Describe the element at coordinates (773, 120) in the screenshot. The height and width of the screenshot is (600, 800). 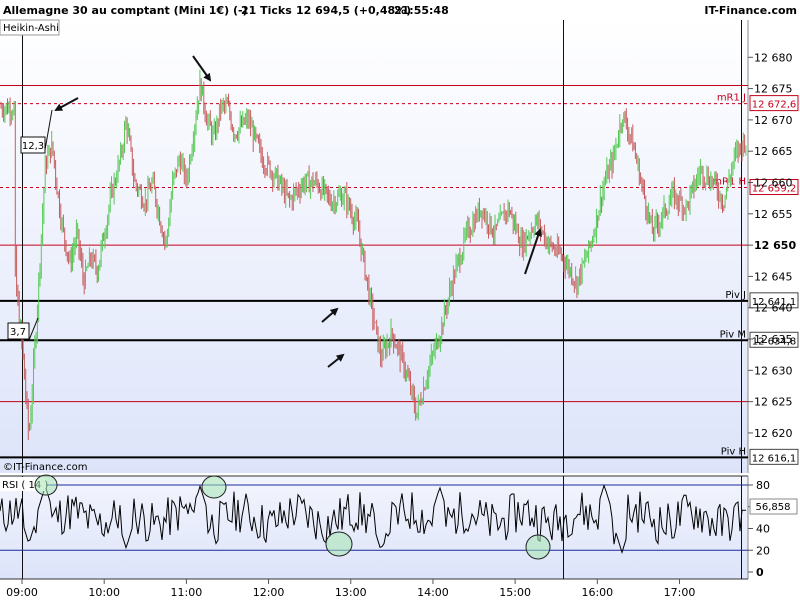
I see `y-tick-label: 12 670` at that location.